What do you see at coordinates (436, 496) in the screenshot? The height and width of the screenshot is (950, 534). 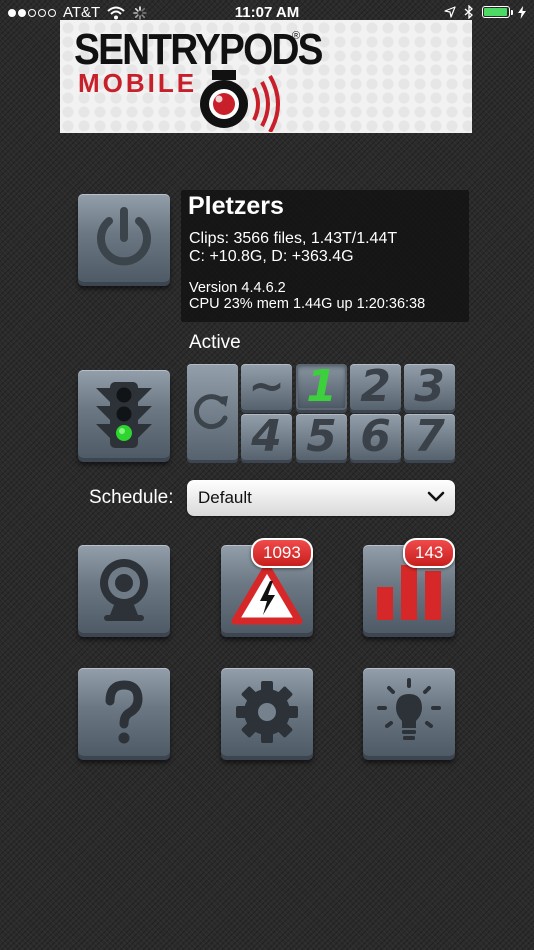 I see `chevron-down-icon` at bounding box center [436, 496].